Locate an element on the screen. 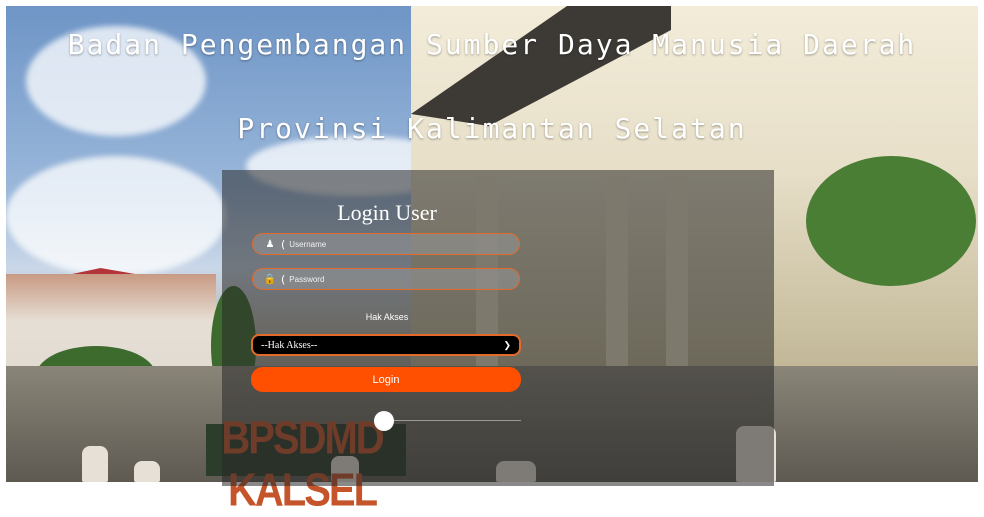  login-title: Login User is located at coordinates (387, 212).